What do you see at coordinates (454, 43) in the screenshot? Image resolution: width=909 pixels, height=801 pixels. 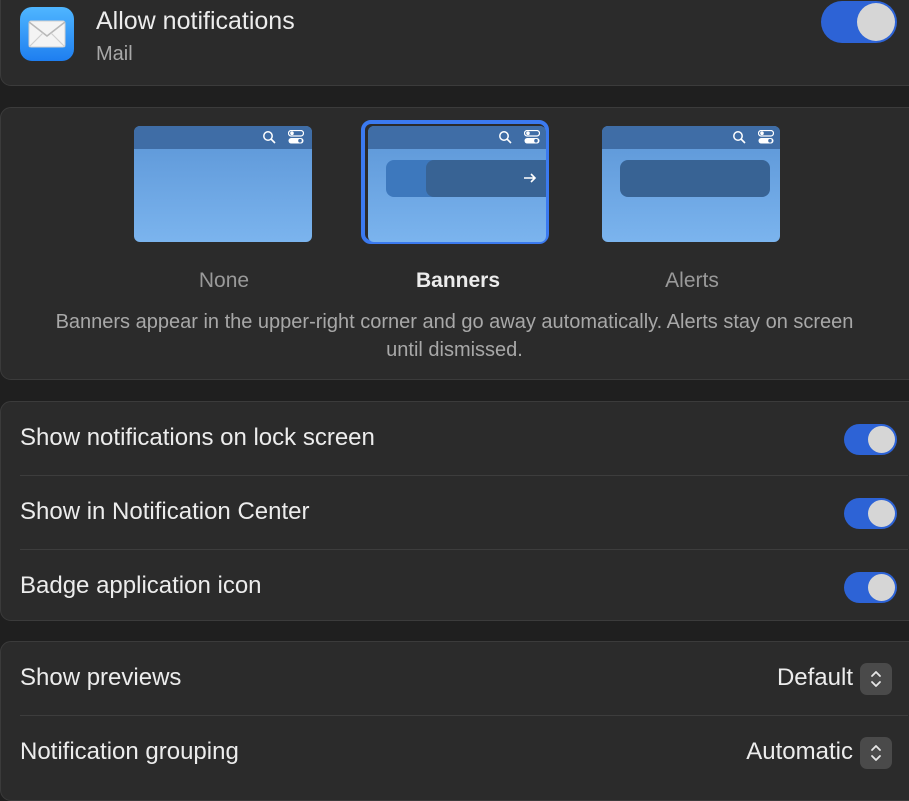 I see `allow-notifications-card: Allow notifications Mail` at bounding box center [454, 43].